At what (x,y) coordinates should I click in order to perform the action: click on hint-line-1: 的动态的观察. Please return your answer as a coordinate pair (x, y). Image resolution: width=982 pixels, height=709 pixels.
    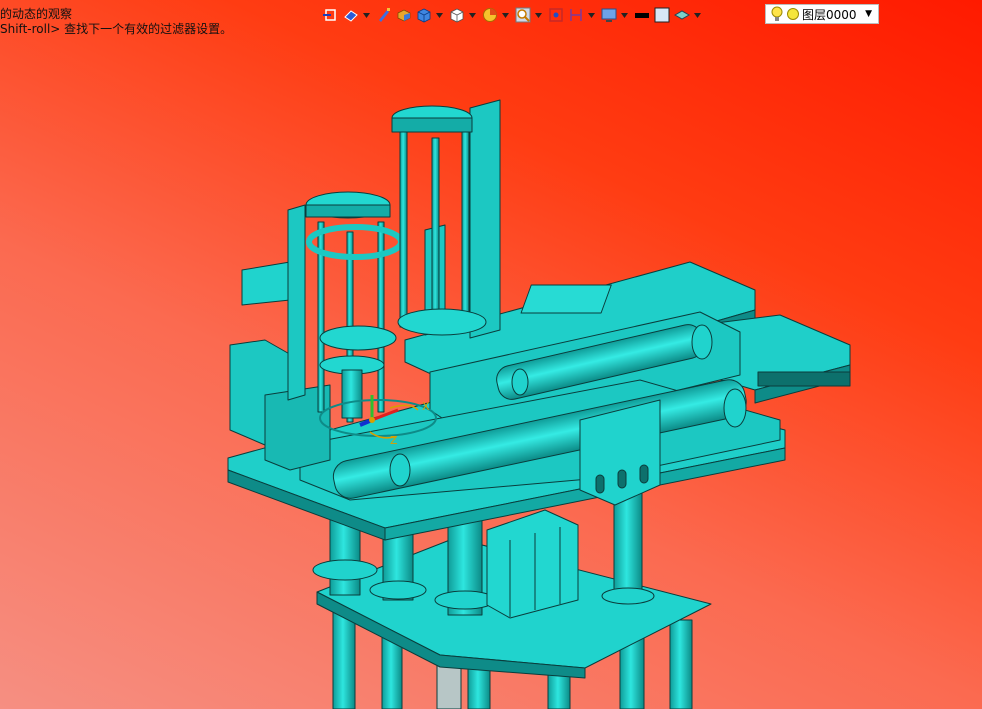
    Looking at the image, I should click on (36, 14).